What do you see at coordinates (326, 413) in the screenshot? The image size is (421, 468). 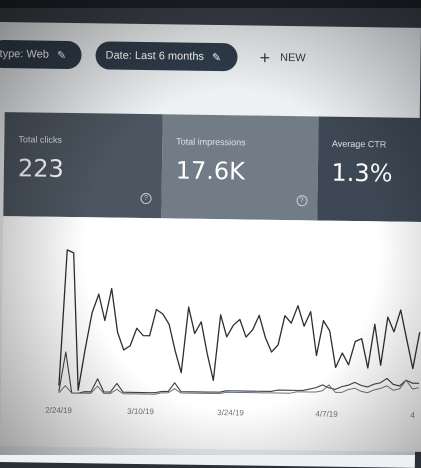 I see `x-tick-label: 4/7/19` at bounding box center [326, 413].